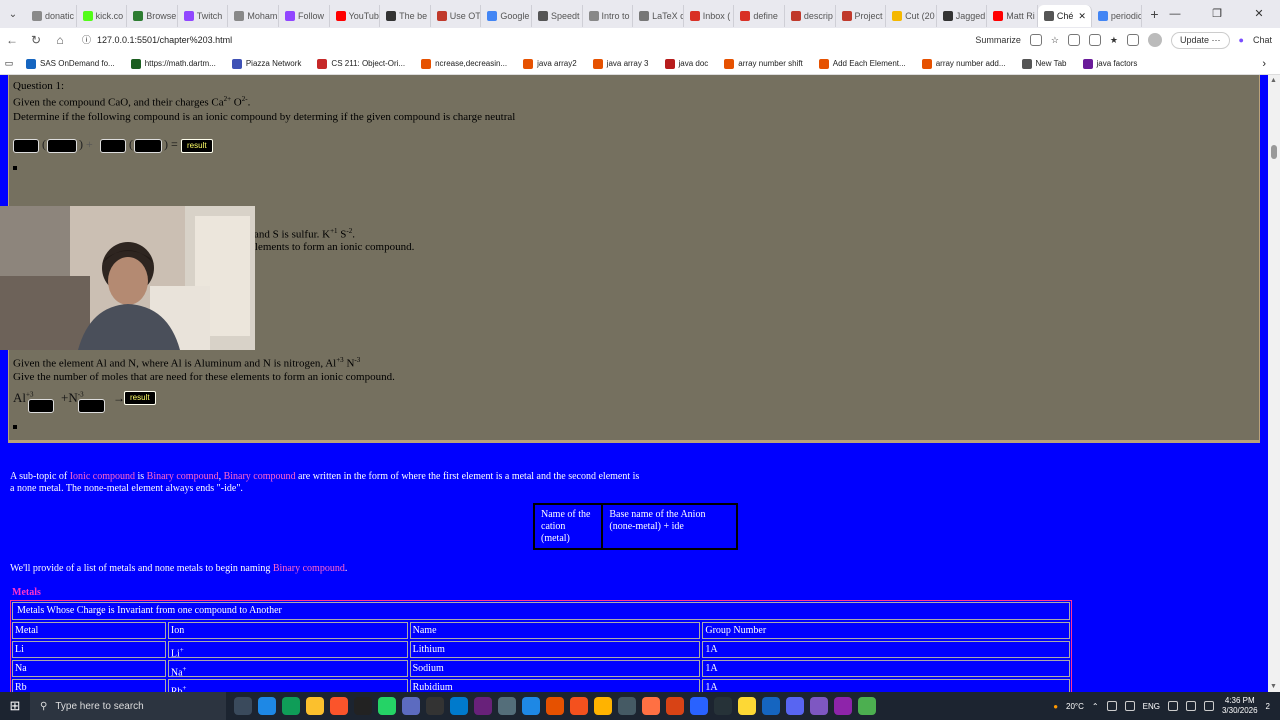 This screenshot has height=720, width=1280. Describe the element at coordinates (36, 40) in the screenshot. I see `reload-icon: ↻` at that location.